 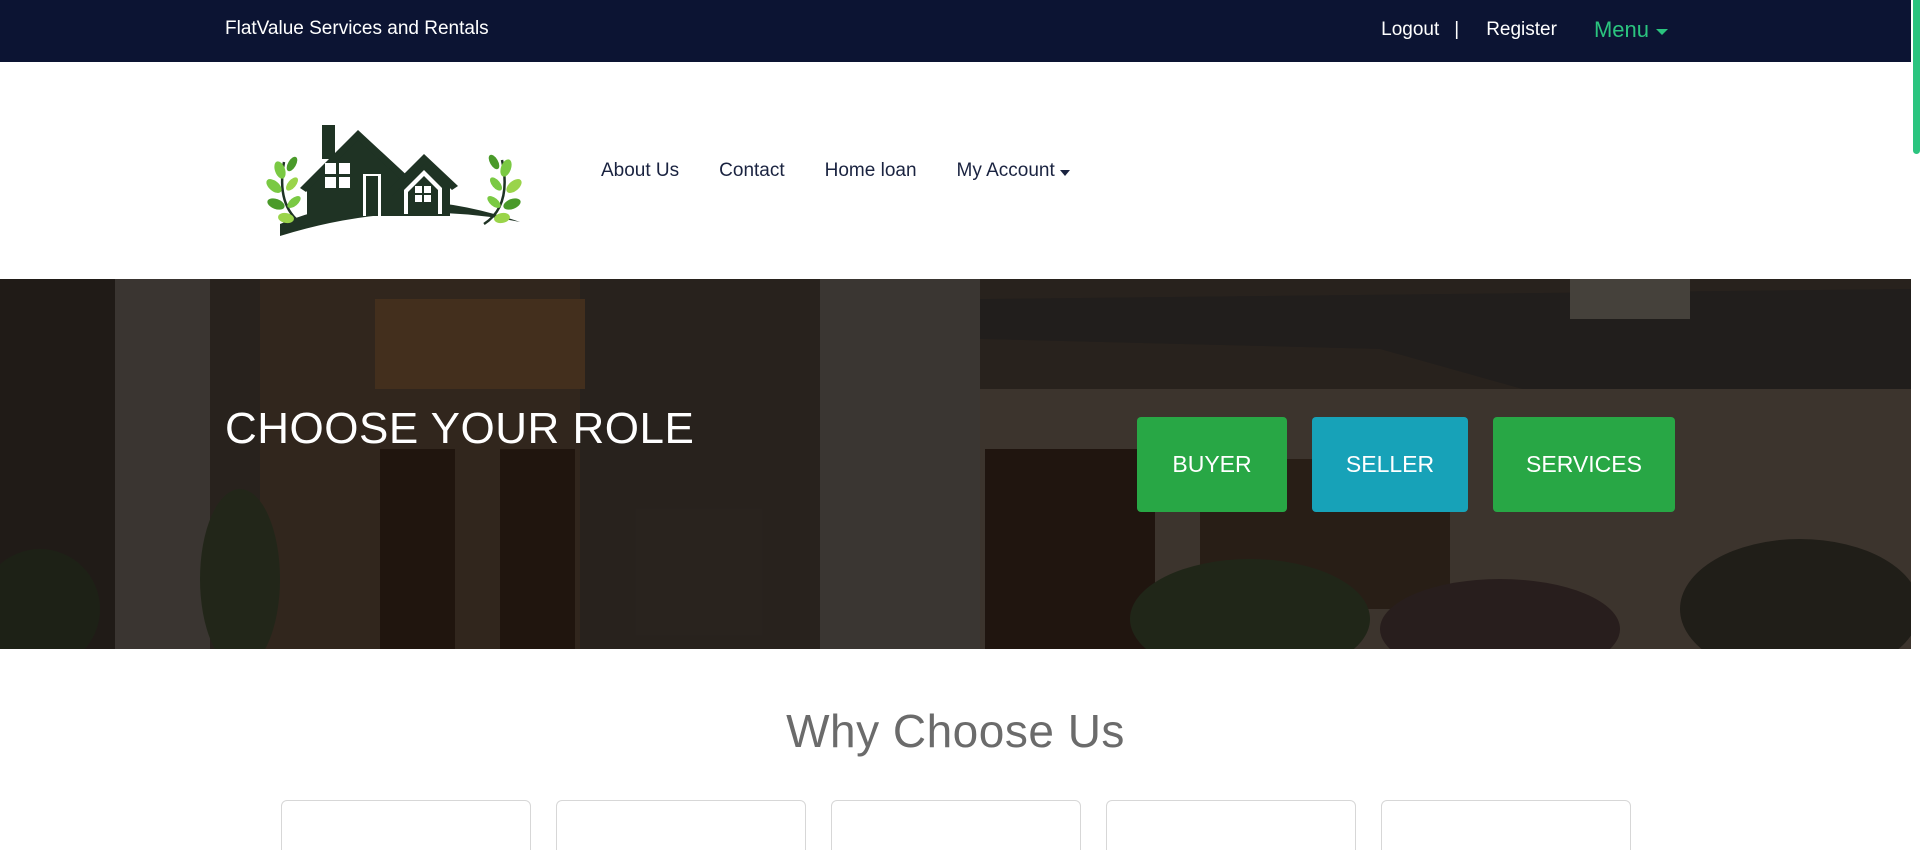 I want to click on menu-label: Menu, so click(x=1621, y=29).